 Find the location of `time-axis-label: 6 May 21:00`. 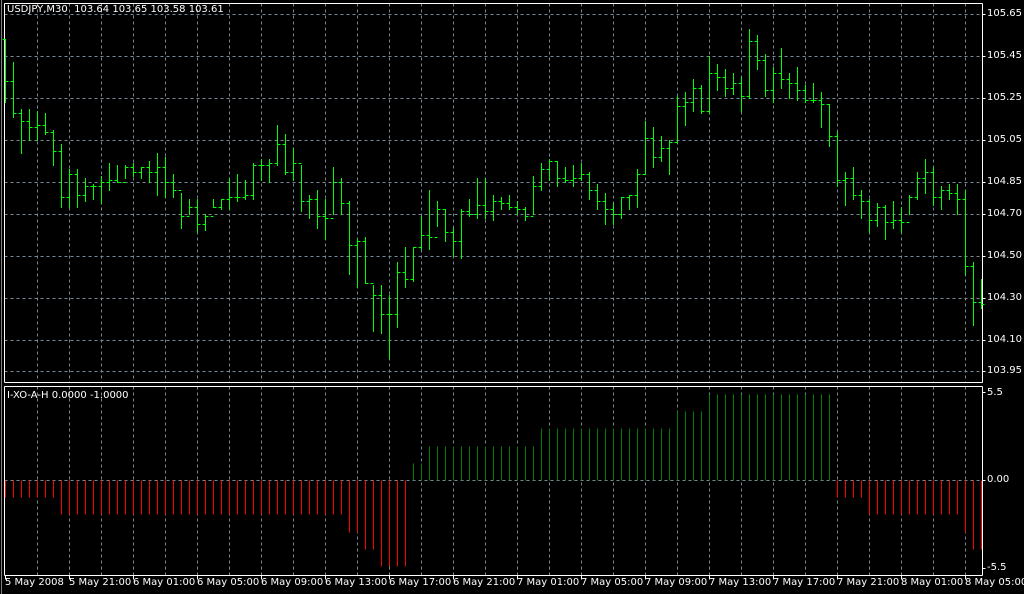

time-axis-label: 6 May 21:00 is located at coordinates (484, 582).